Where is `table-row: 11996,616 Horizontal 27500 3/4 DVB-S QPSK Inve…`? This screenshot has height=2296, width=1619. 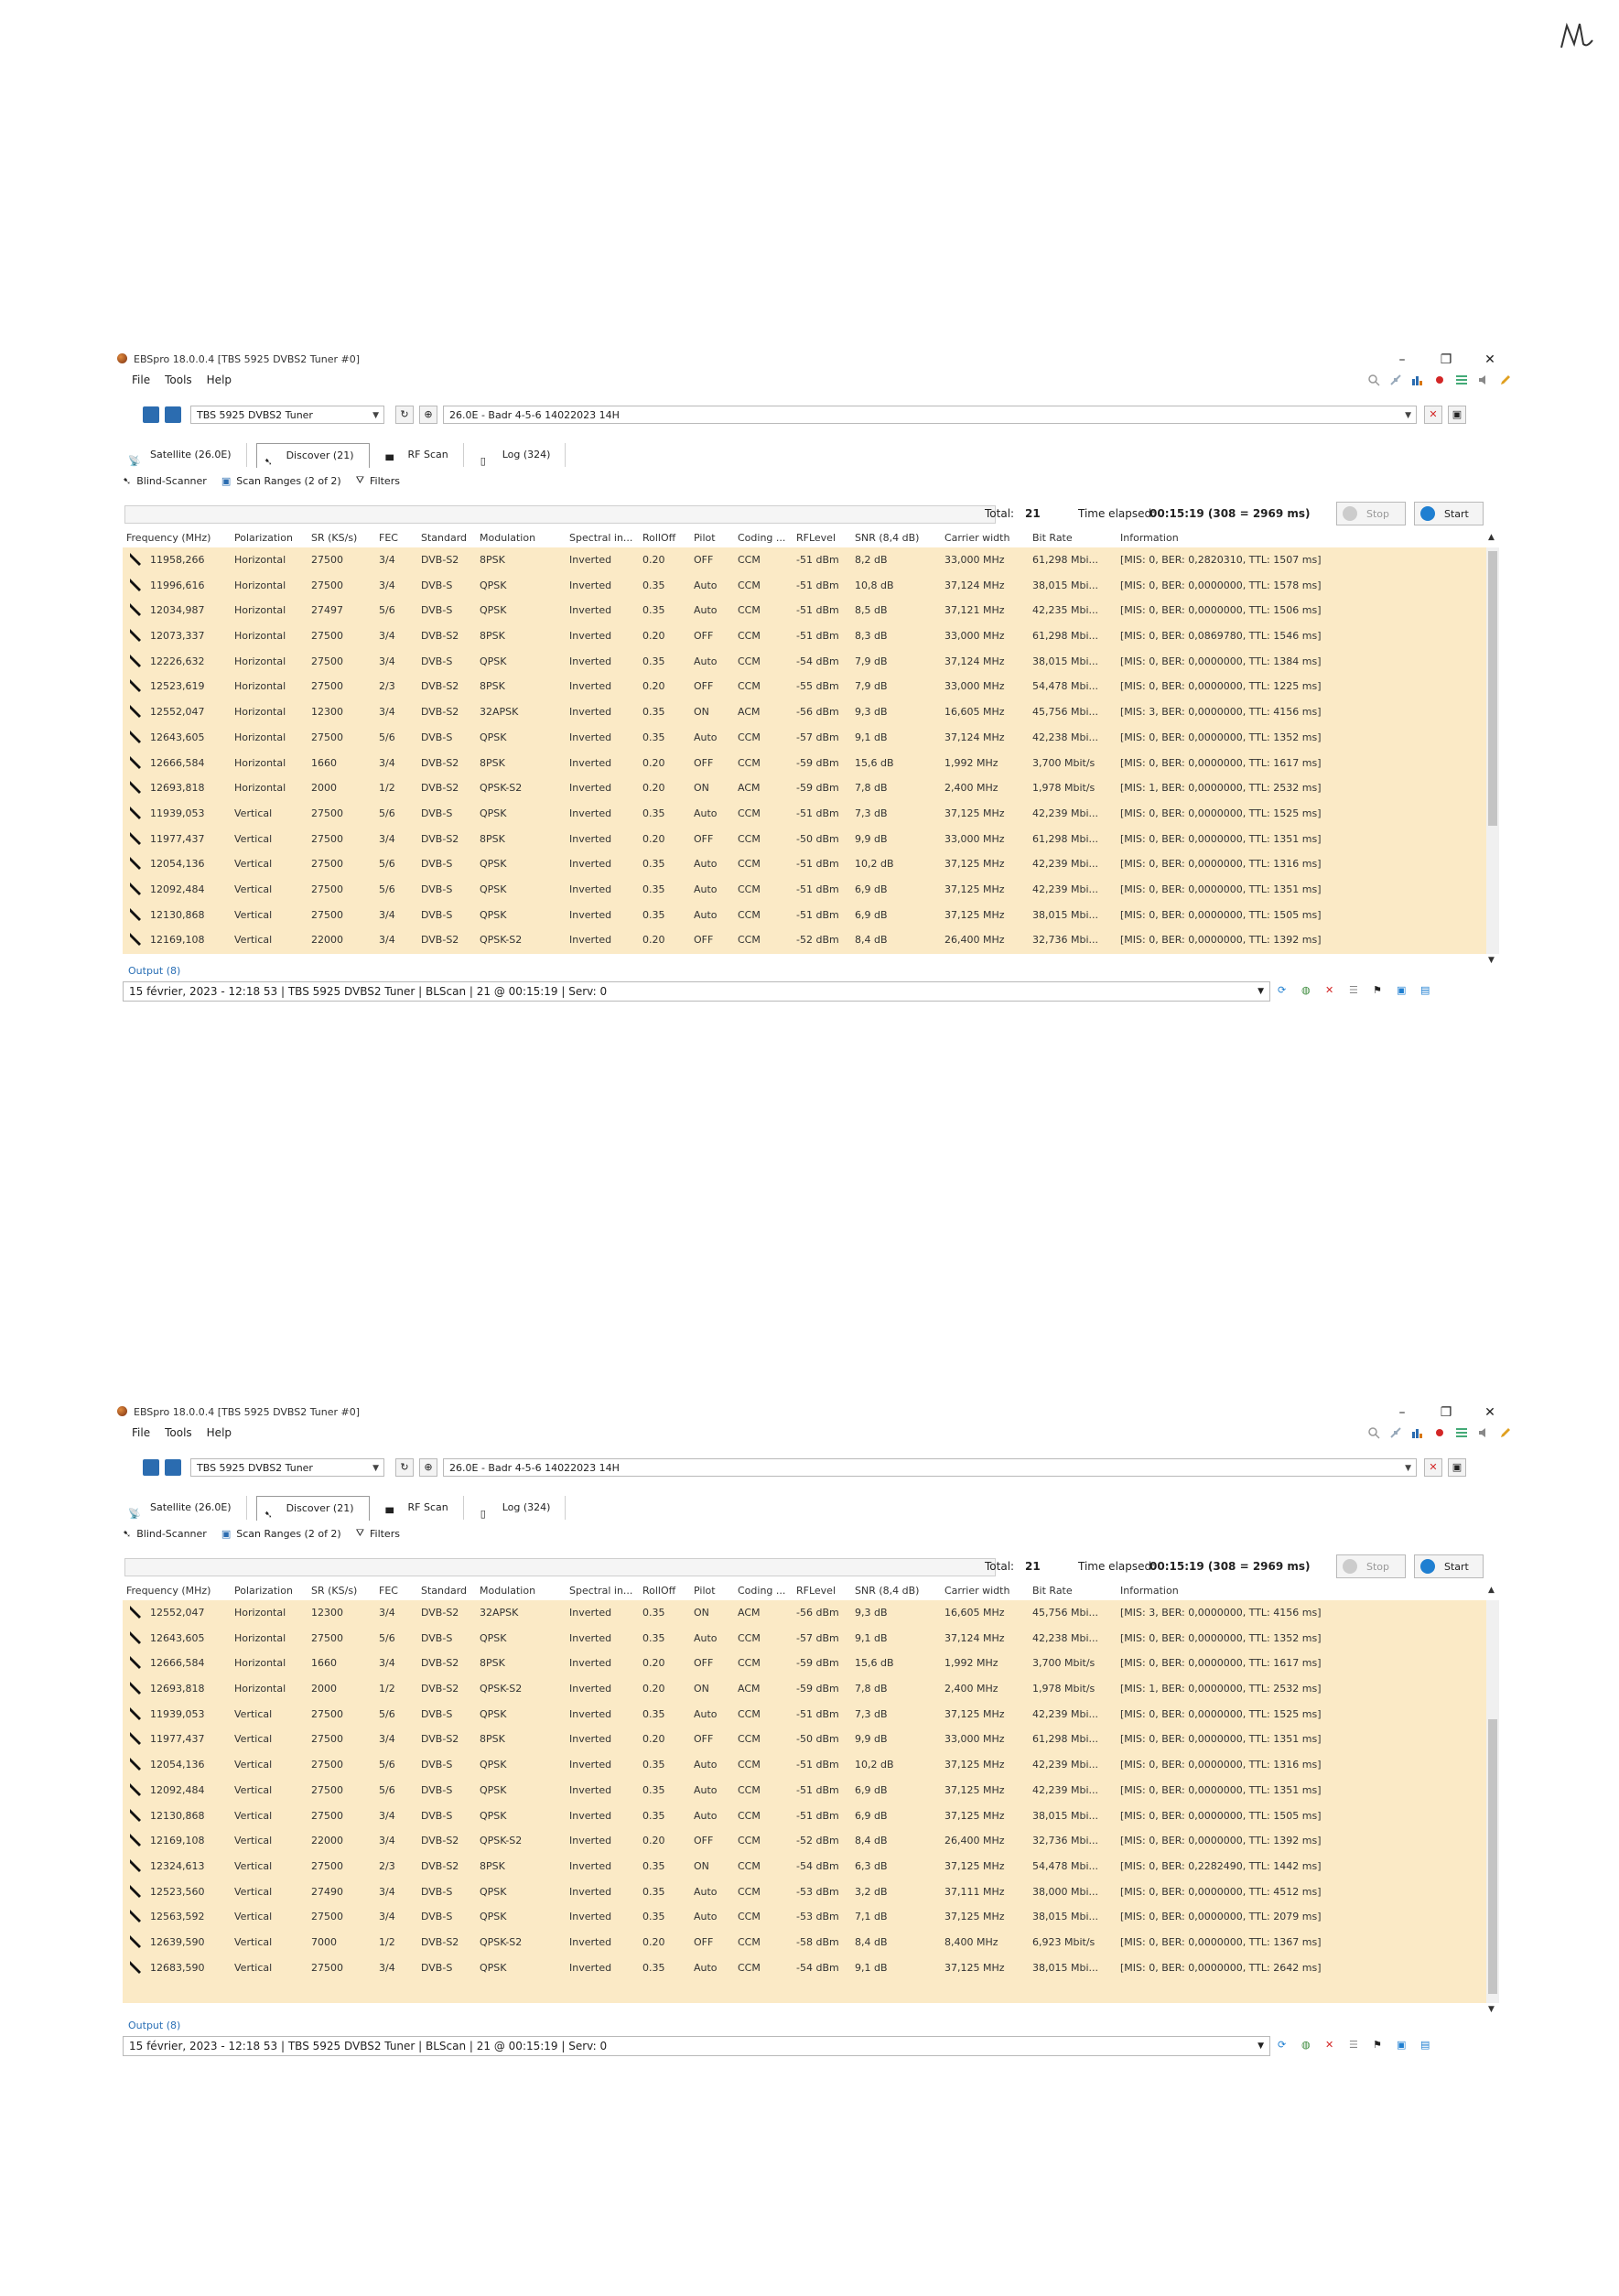 table-row: 11996,616 Horizontal 27500 3/4 DVB-S QPSK Inve… is located at coordinates (805, 586).